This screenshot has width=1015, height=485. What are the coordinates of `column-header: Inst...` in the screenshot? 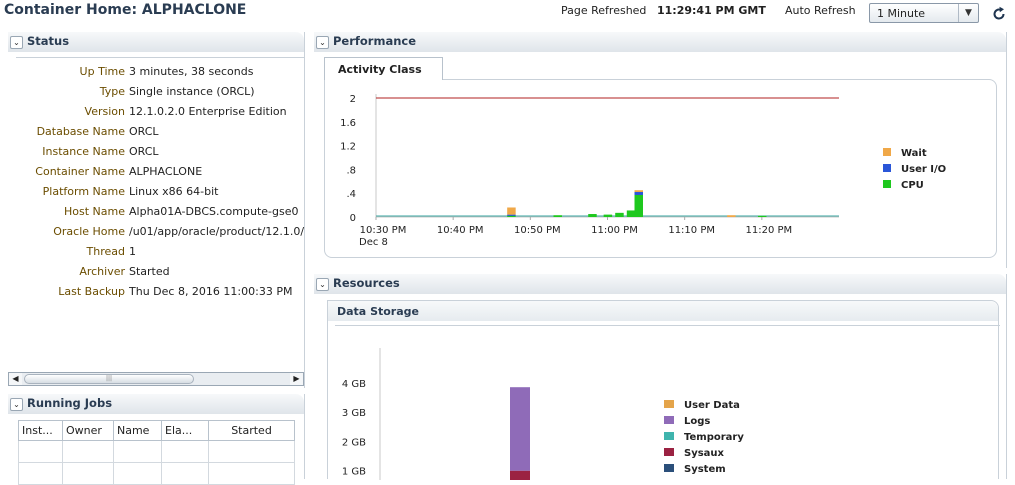 It's located at (40, 430).